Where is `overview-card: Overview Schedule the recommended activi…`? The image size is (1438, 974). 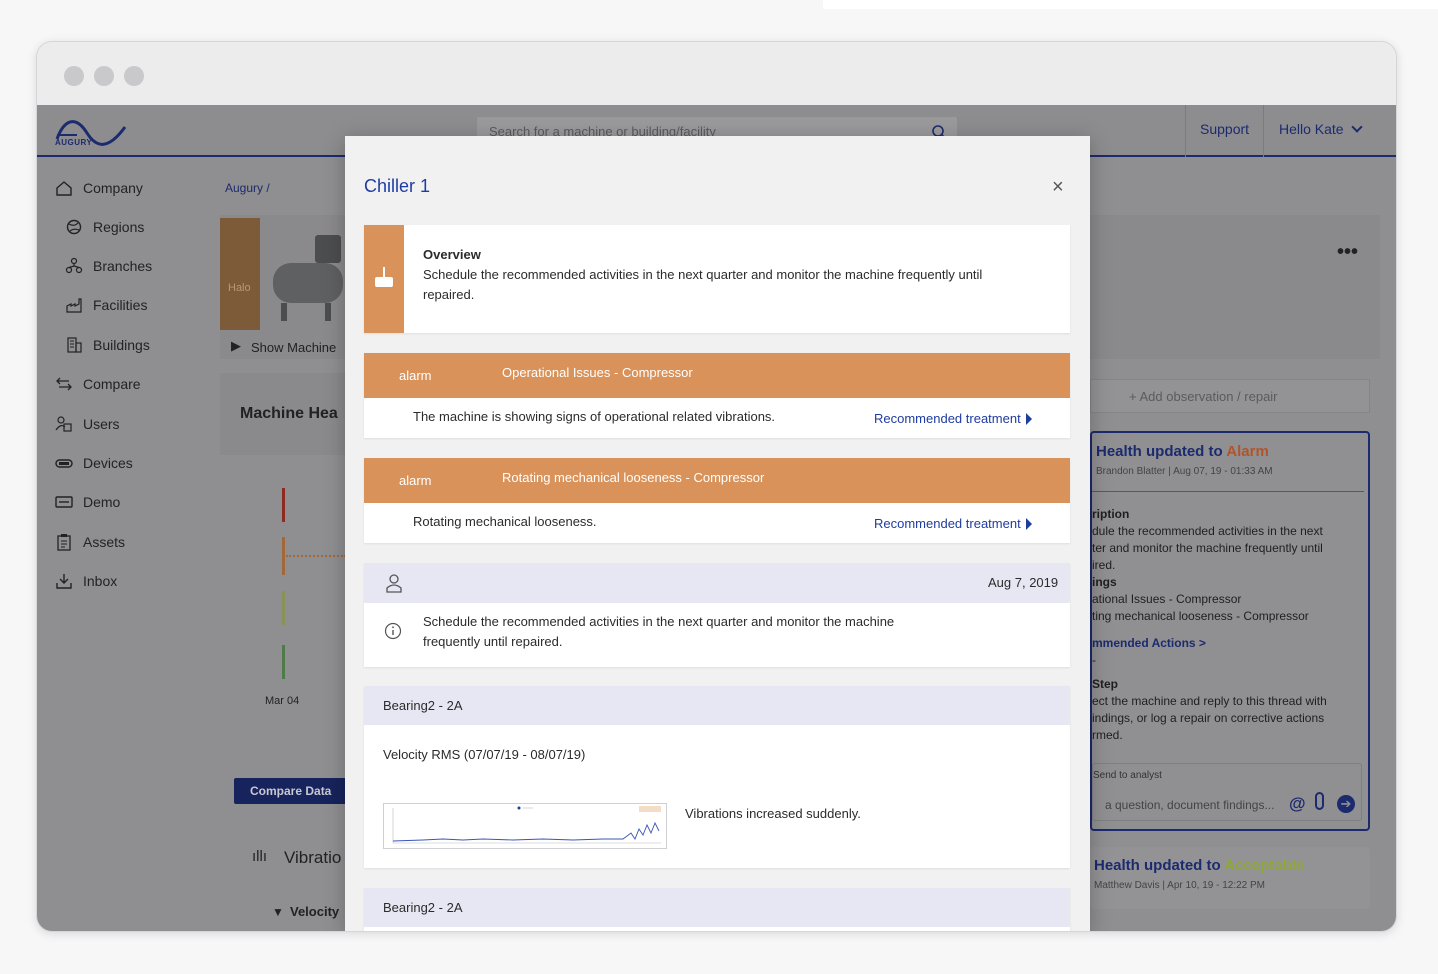
overview-card: Overview Schedule the recommended activi… is located at coordinates (717, 279).